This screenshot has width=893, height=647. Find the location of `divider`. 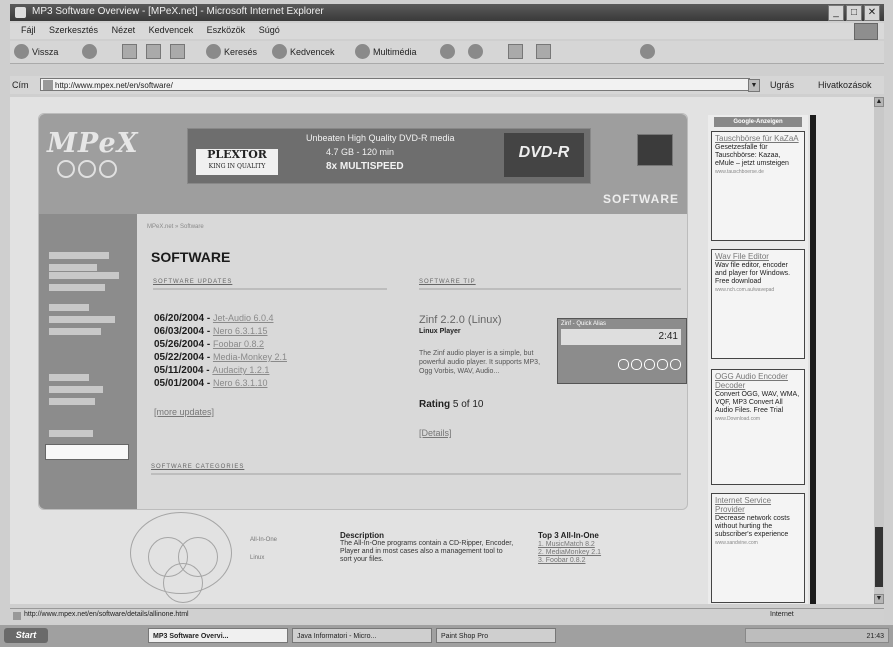

divider is located at coordinates (550, 289).